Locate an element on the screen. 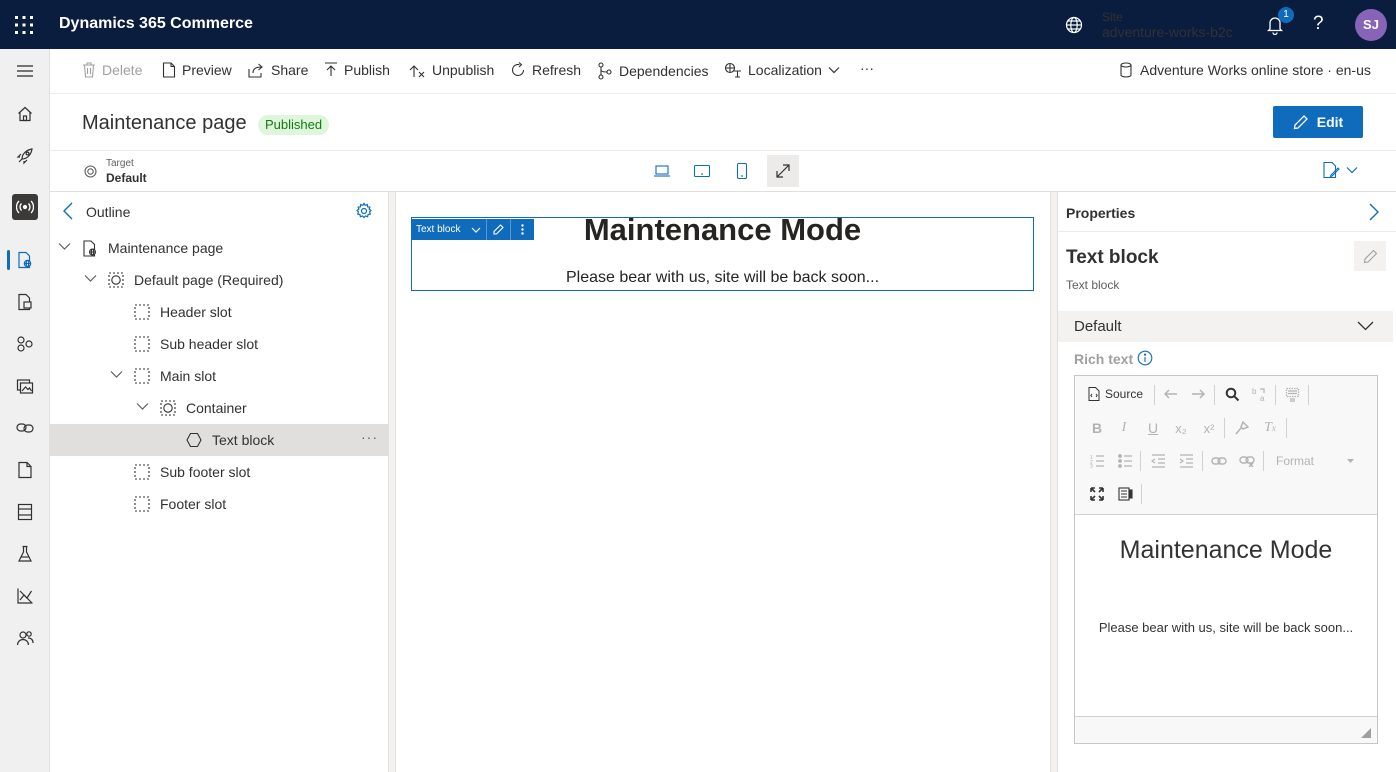 Image resolution: width=1396 pixels, height=772 pixels. media-library-icon is located at coordinates (25, 386).